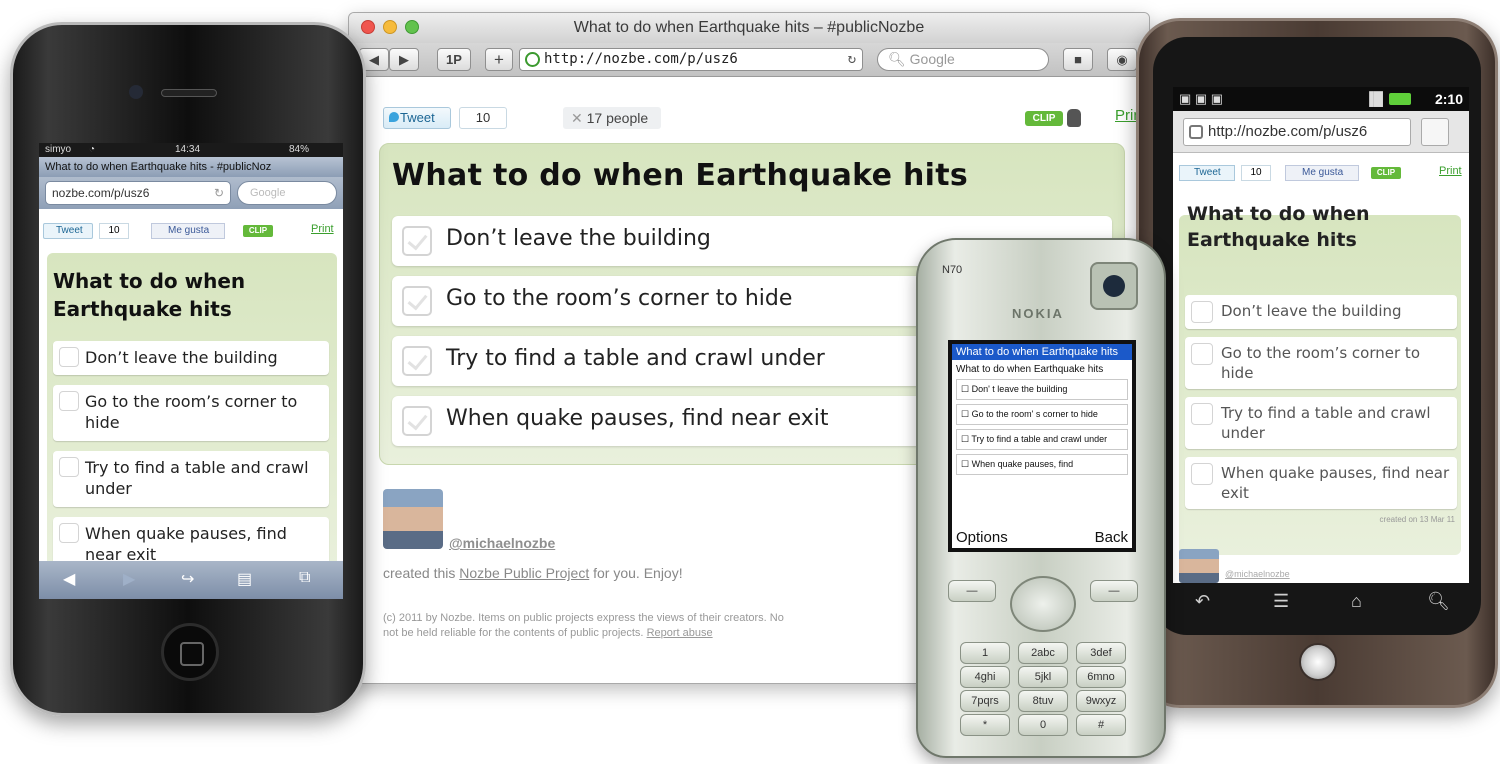  What do you see at coordinates (985, 701) in the screenshot?
I see `key-7: 7pqrs` at bounding box center [985, 701].